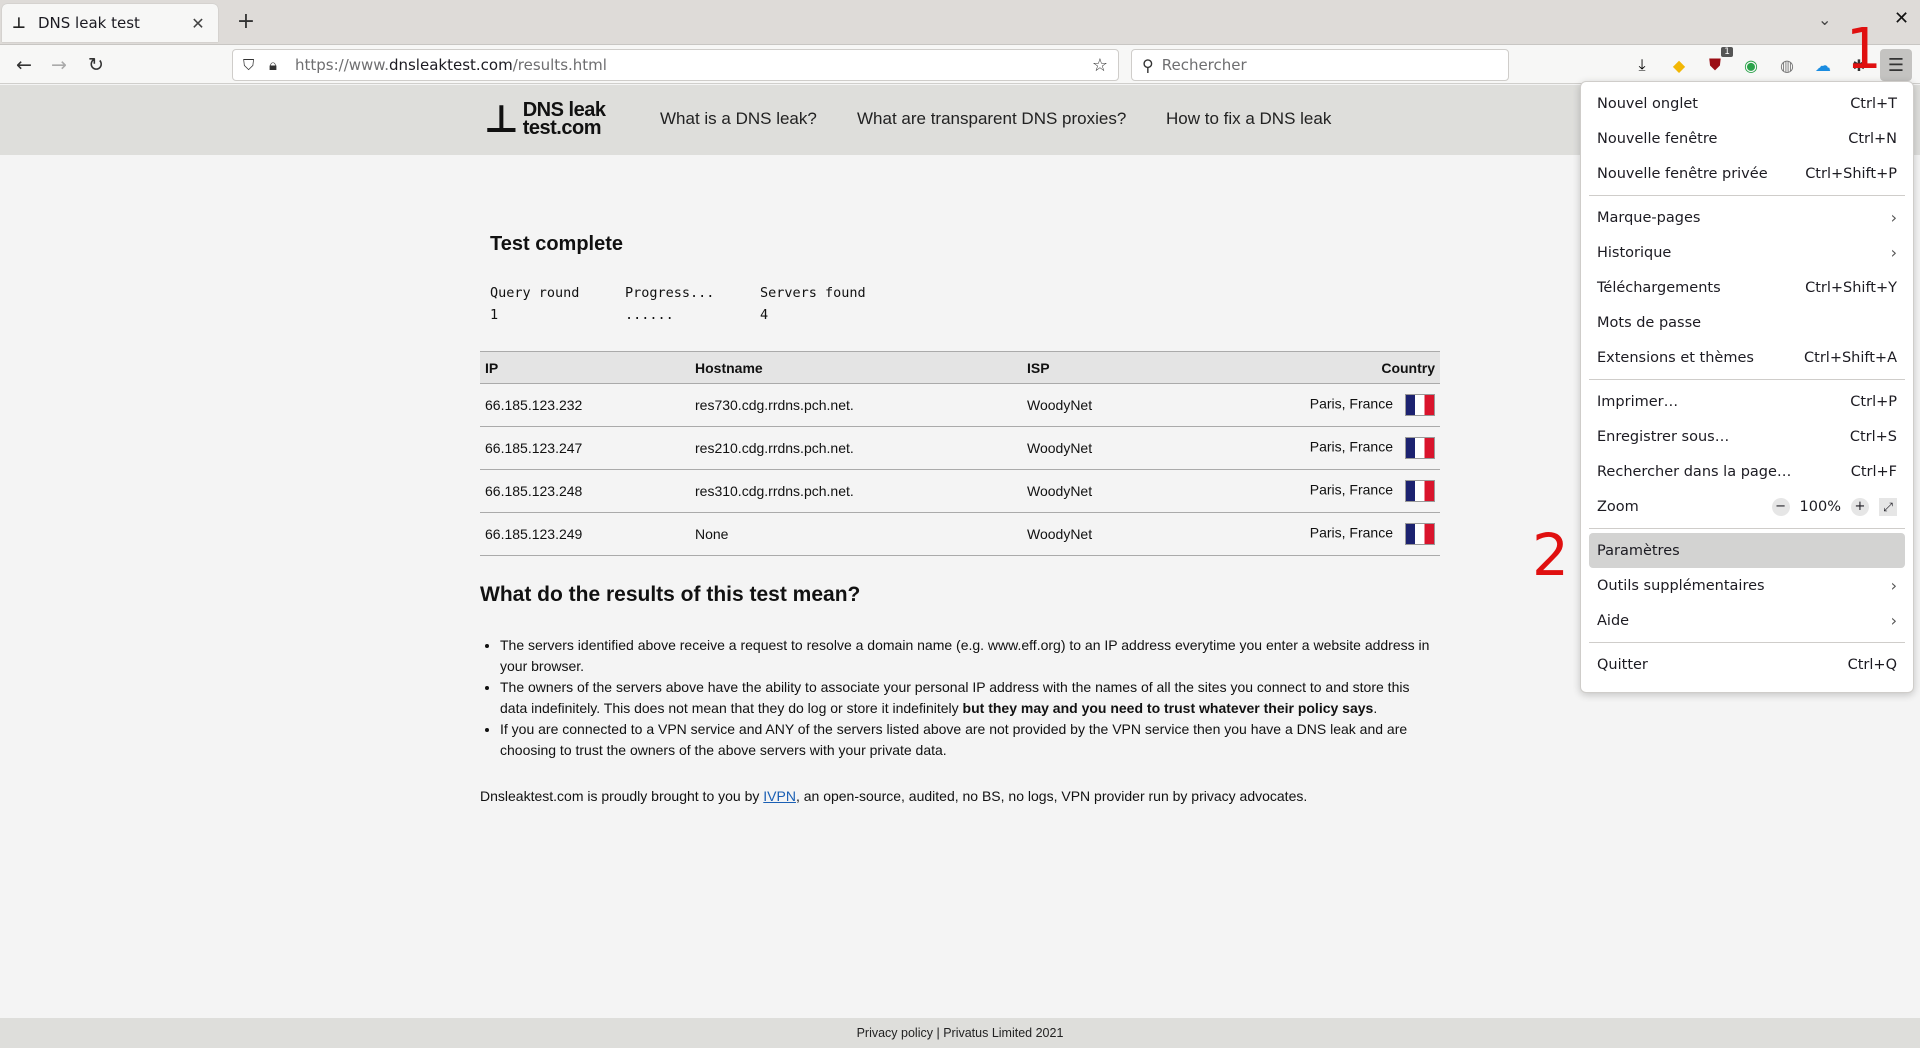 This screenshot has width=1920, height=1048. Describe the element at coordinates (1747, 471) in the screenshot. I see `menu-item-find-in-page: Rechercher dans la page… Ctrl+F` at that location.